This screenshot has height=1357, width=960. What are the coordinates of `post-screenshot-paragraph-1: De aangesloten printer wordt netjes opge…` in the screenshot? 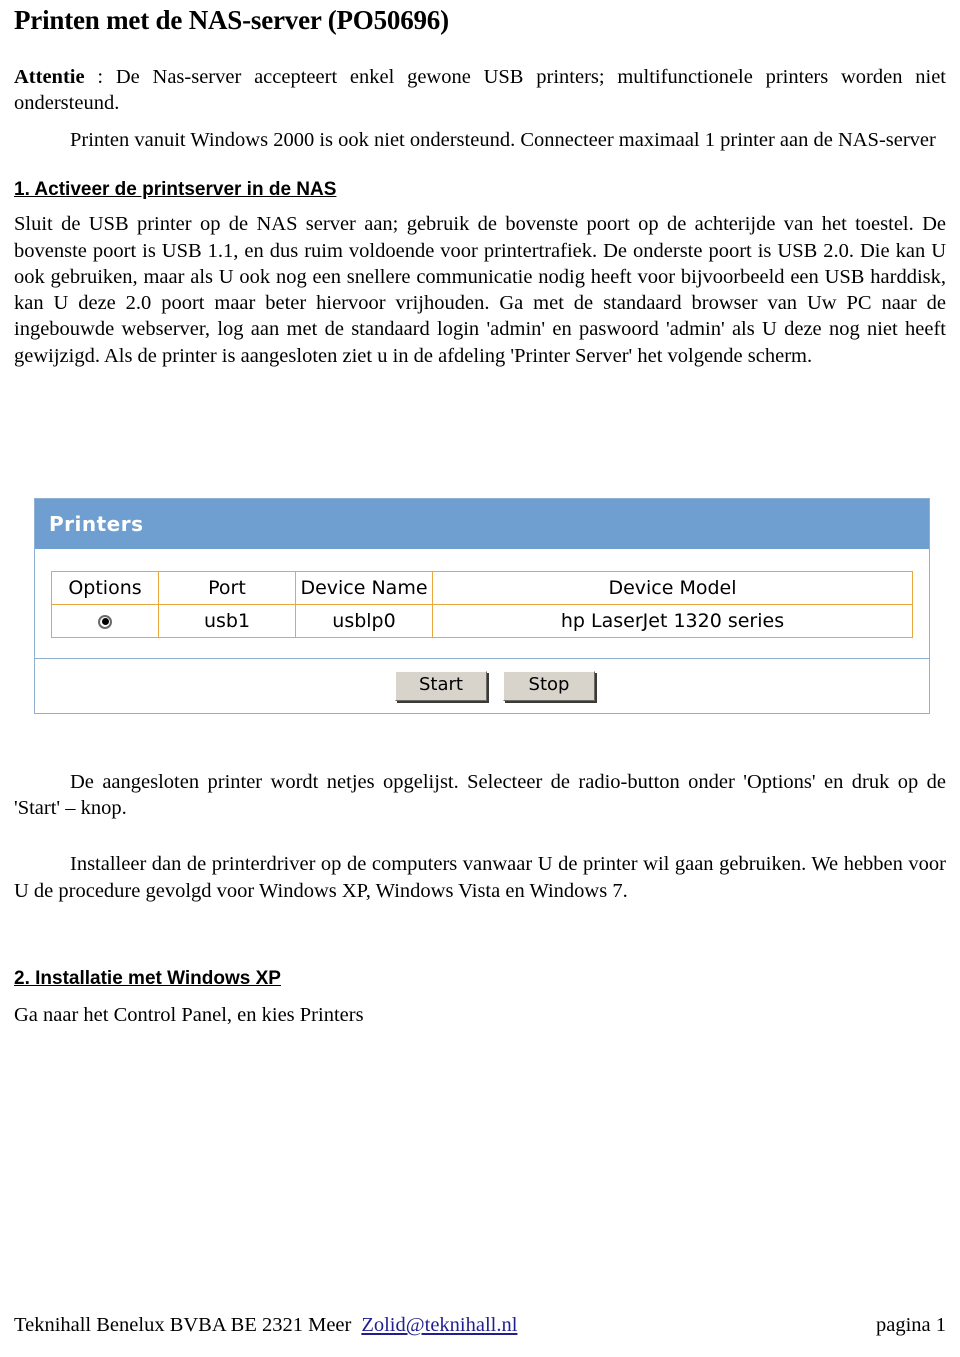 It's located at (480, 795).